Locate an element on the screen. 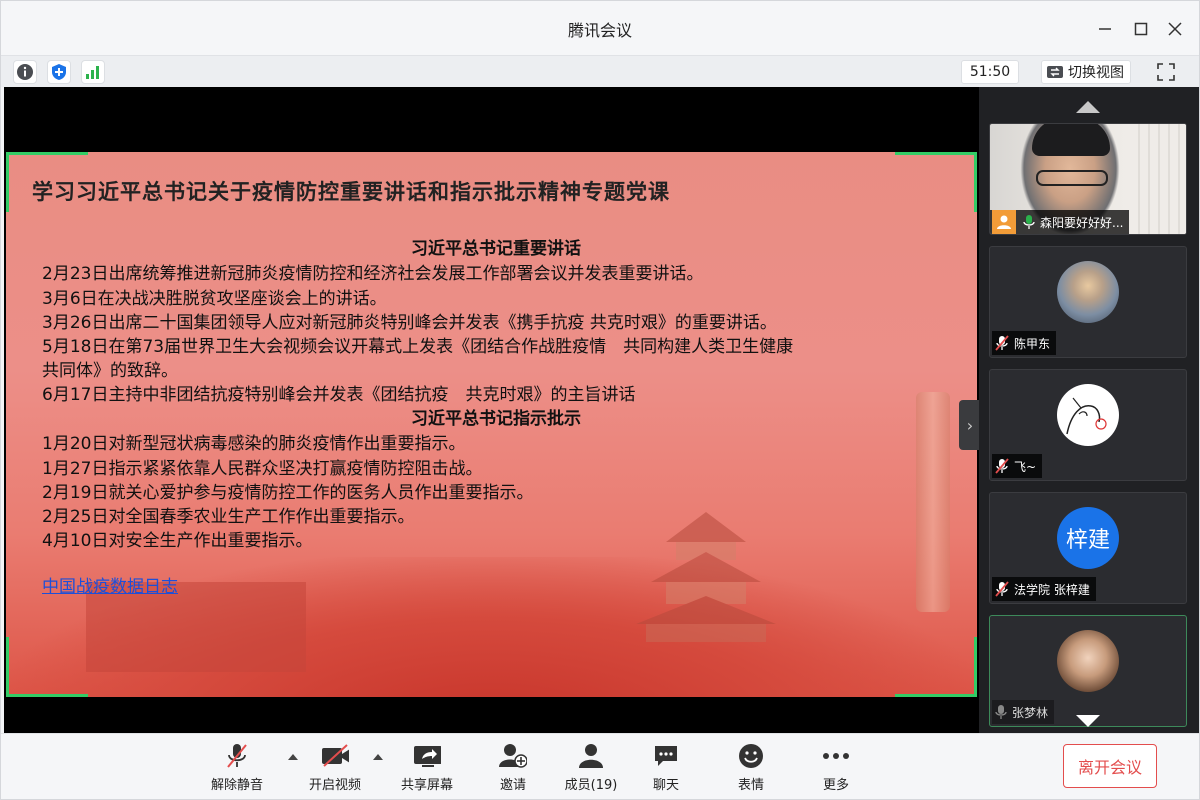 The width and height of the screenshot is (1200, 800). slide-text-line: 3月6日在决战决胜脱贫攻坚座谈会上的讲话。 is located at coordinates (214, 299).